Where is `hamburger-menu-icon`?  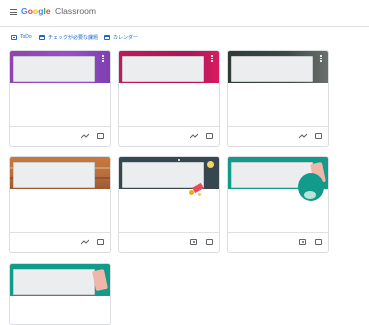
hamburger-menu-icon is located at coordinates (13, 12).